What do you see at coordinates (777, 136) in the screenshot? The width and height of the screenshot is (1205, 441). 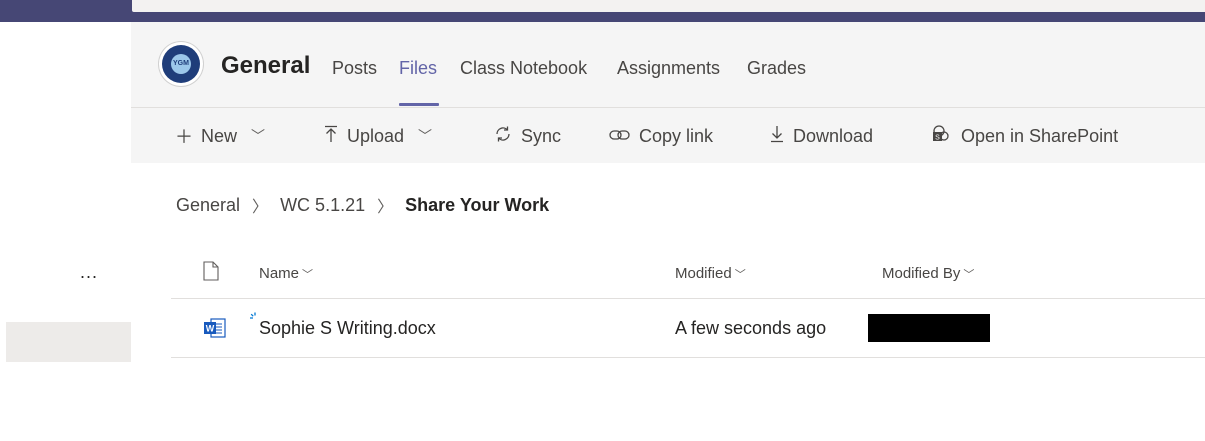 I see `download-icon` at bounding box center [777, 136].